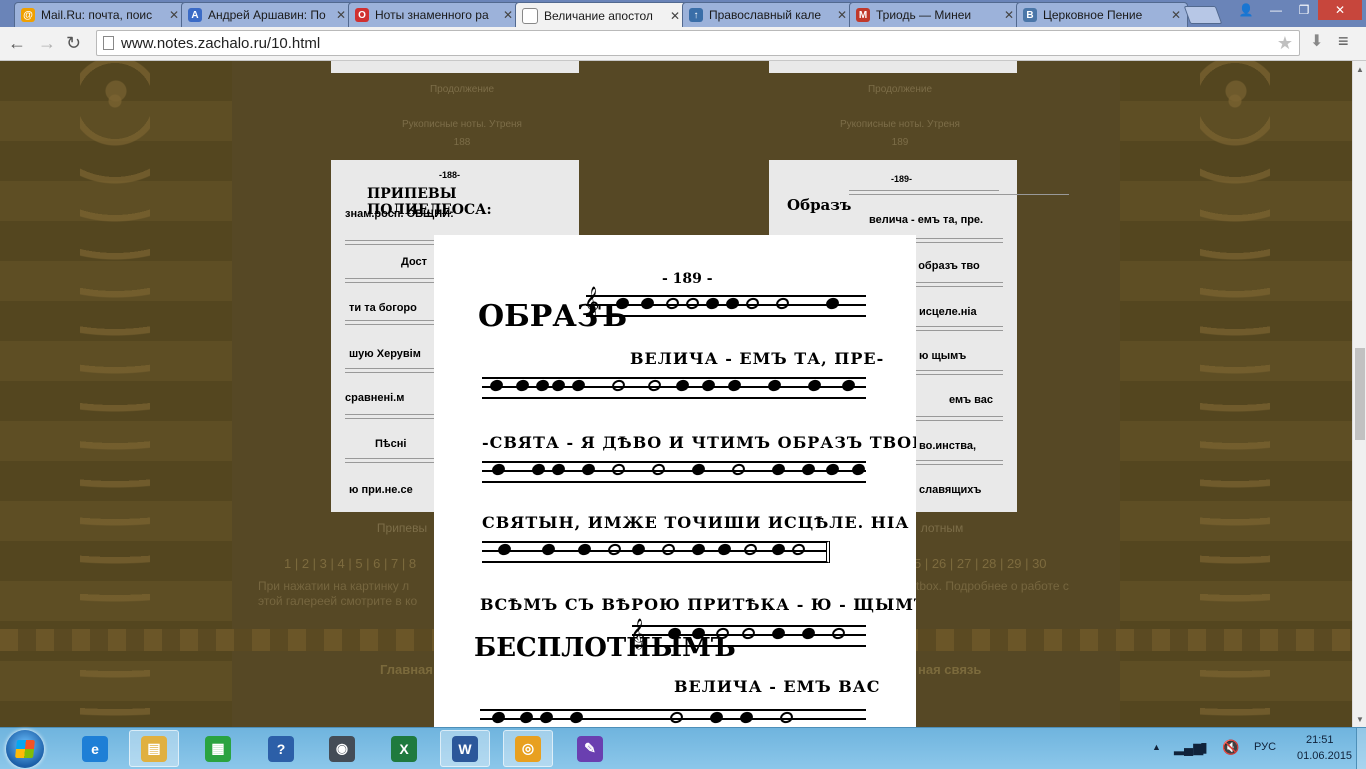 The height and width of the screenshot is (769, 1366). I want to click on continue-link-right: Продолжение, so click(900, 89).